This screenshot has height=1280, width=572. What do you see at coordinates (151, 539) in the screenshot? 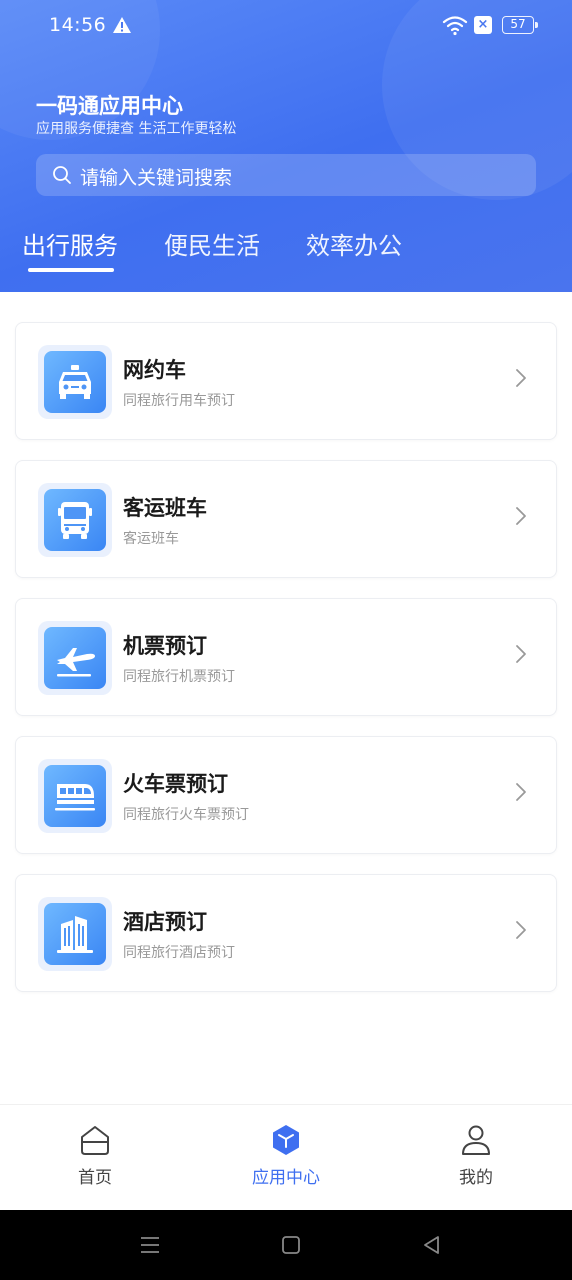
I see `service-subtitle: 客运班车` at bounding box center [151, 539].